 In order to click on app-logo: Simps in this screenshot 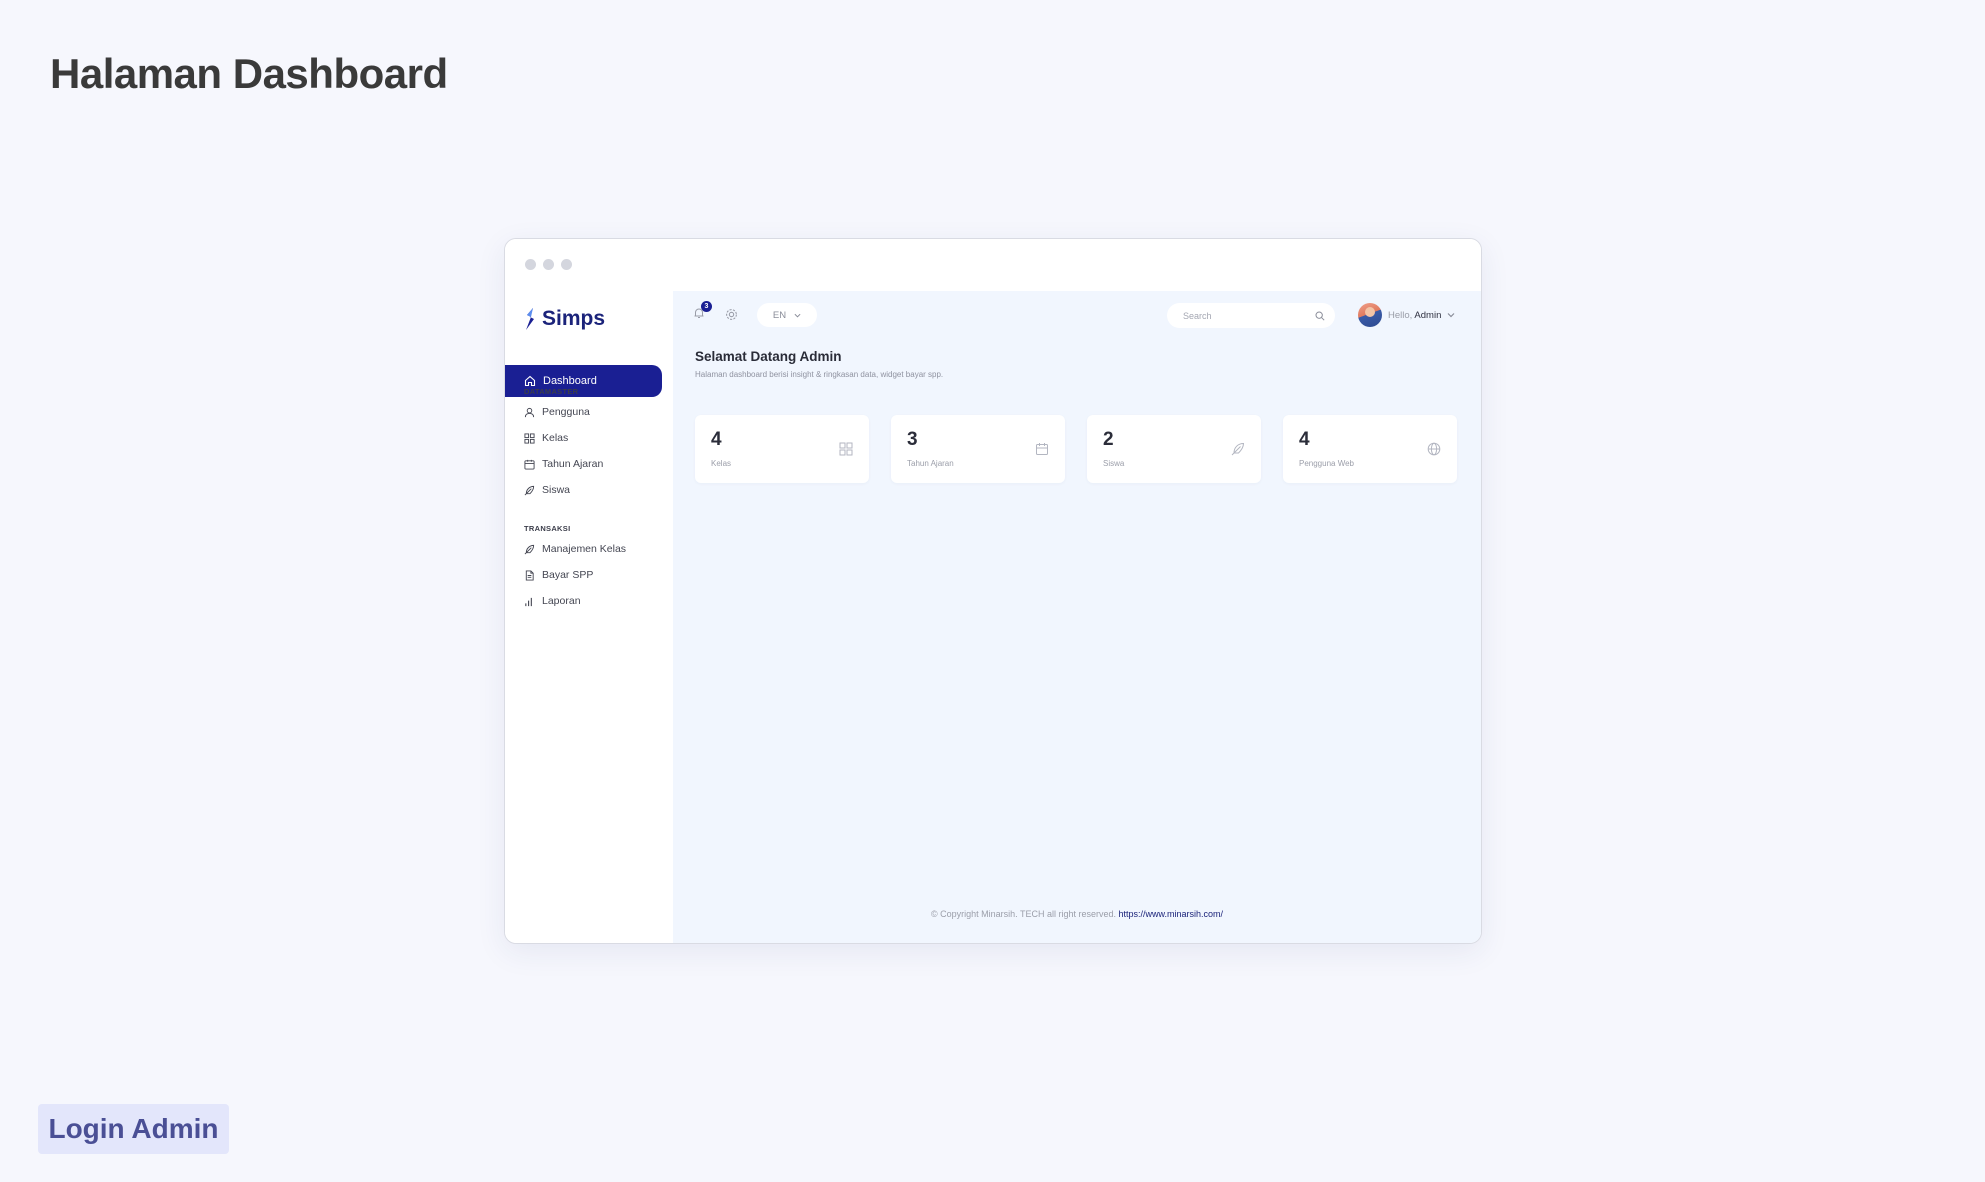, I will do `click(564, 319)`.